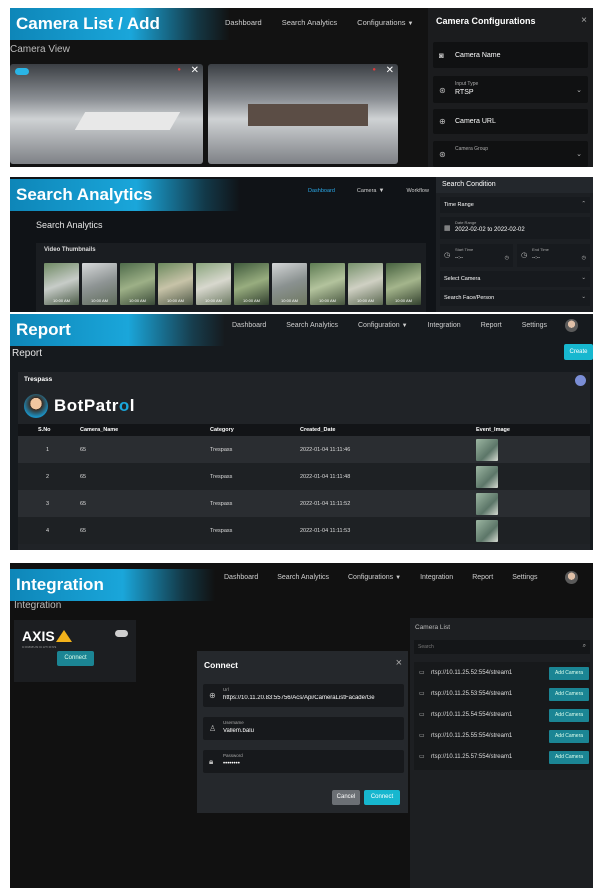  I want to click on password-field: 🔒︎ Password ••••••••, so click(303, 761).